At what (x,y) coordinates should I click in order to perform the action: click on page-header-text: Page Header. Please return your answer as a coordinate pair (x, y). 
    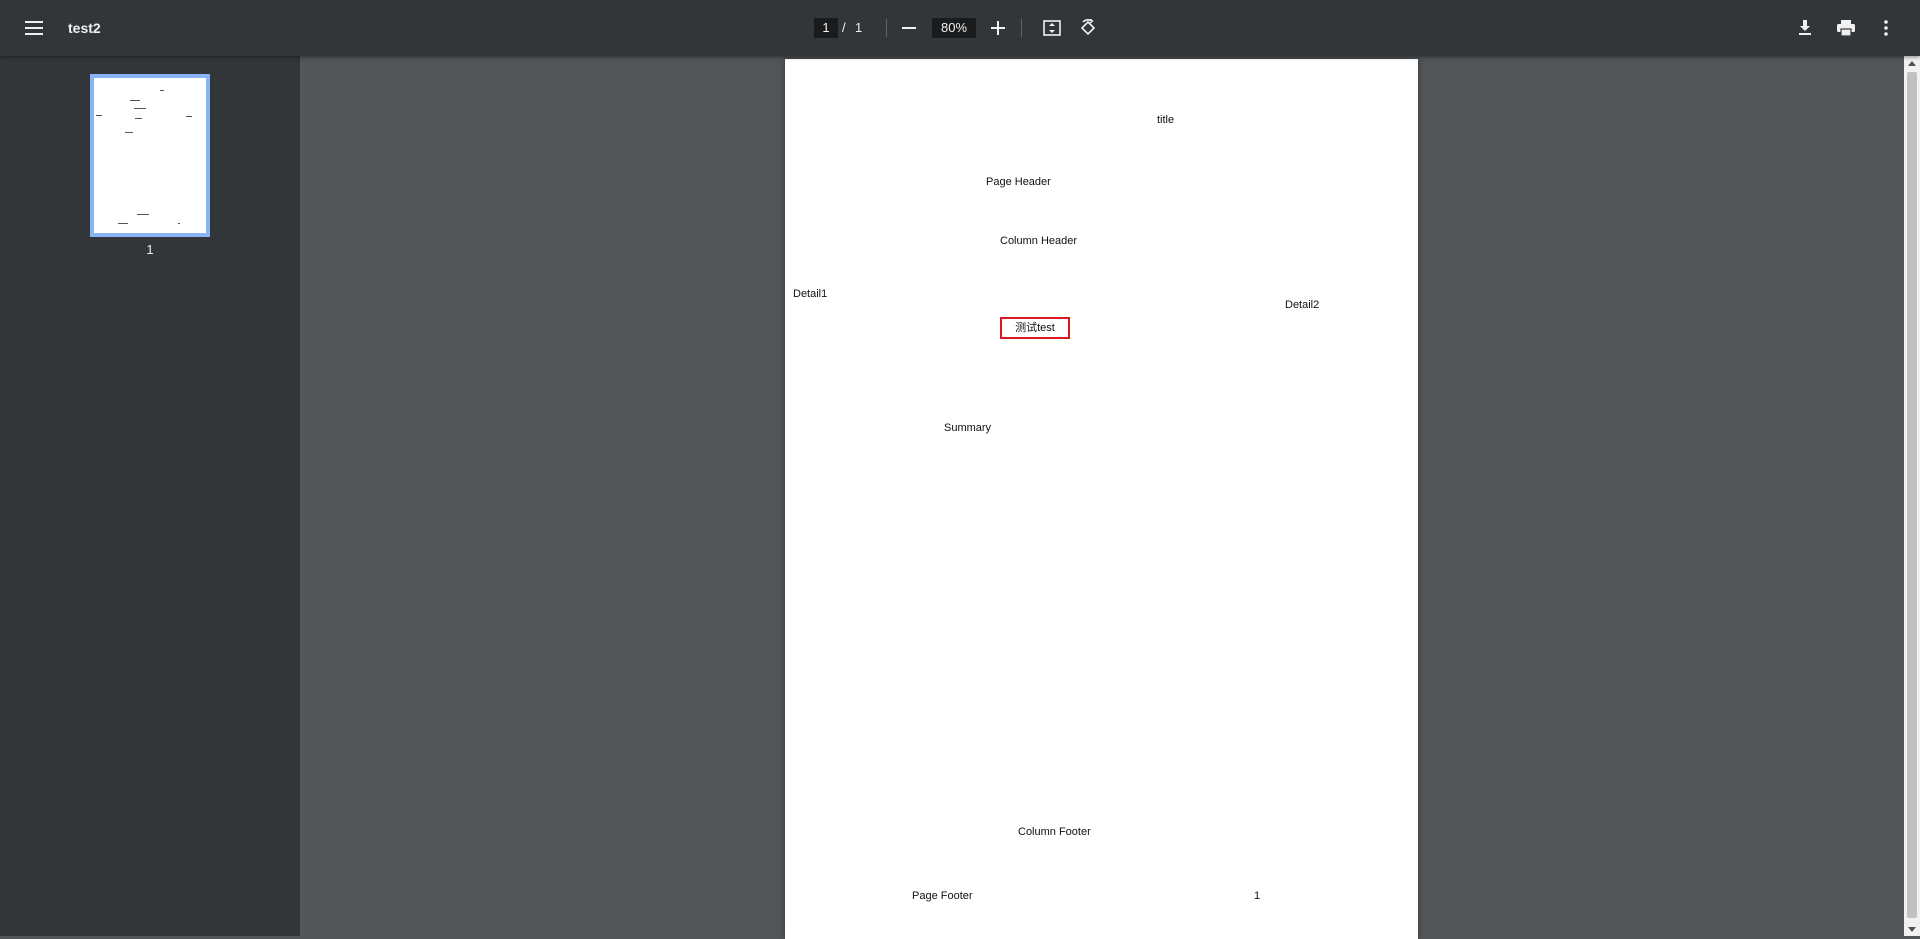
    Looking at the image, I should click on (1018, 182).